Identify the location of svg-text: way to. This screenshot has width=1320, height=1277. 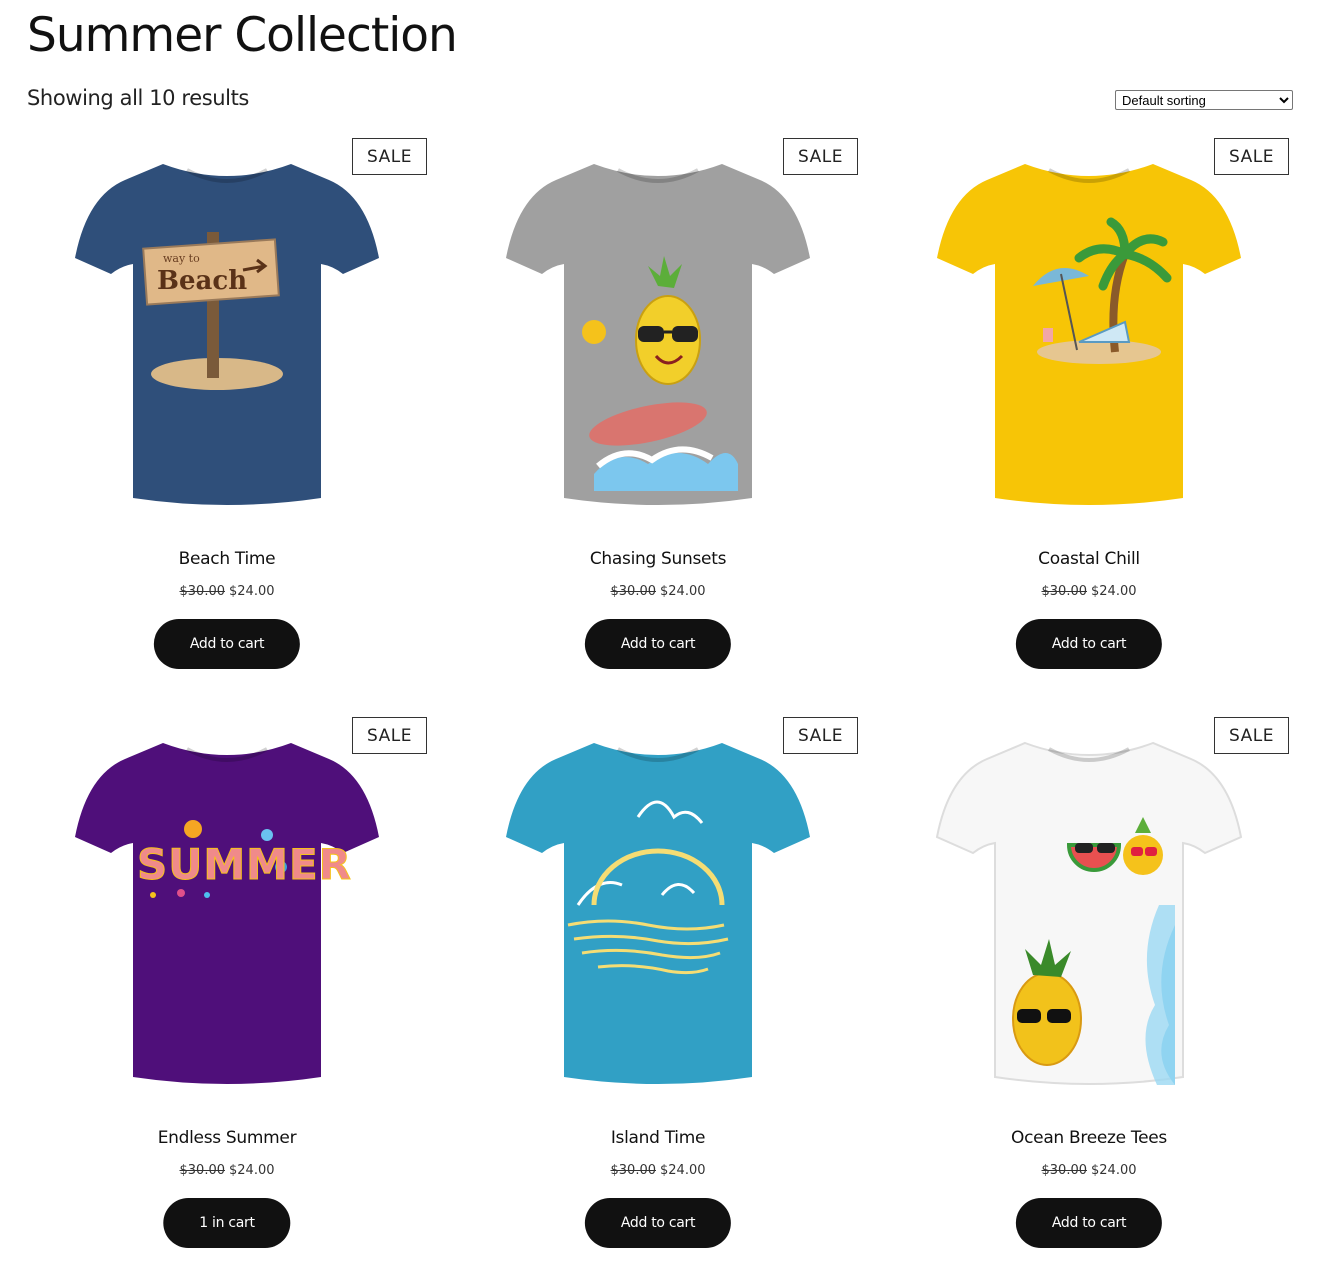
(181, 258).